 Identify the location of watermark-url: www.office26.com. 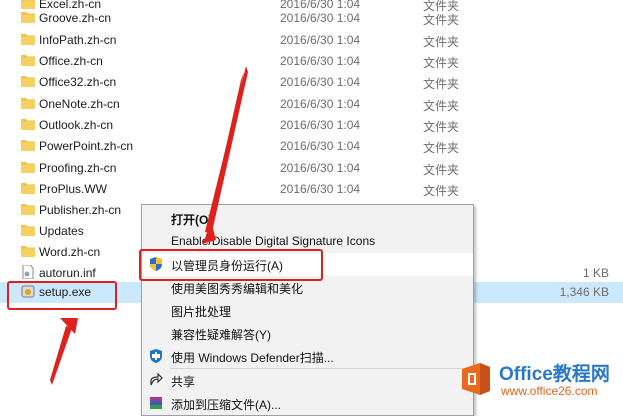
(549, 391).